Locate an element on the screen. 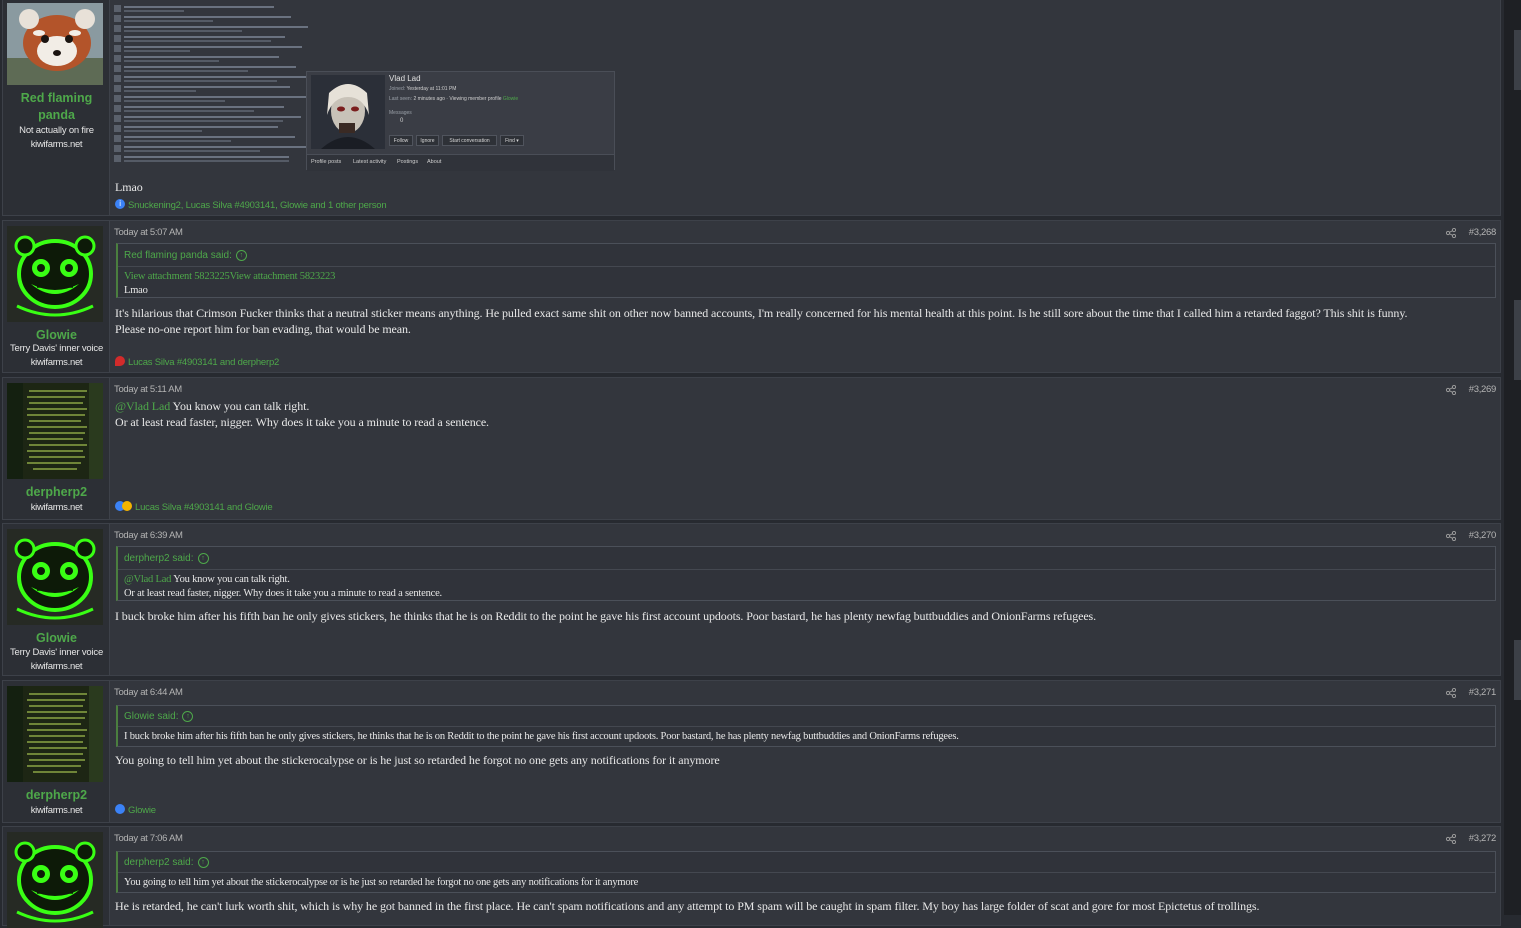 This screenshot has width=1521, height=928. post-number: #3,272 is located at coordinates (1483, 838).